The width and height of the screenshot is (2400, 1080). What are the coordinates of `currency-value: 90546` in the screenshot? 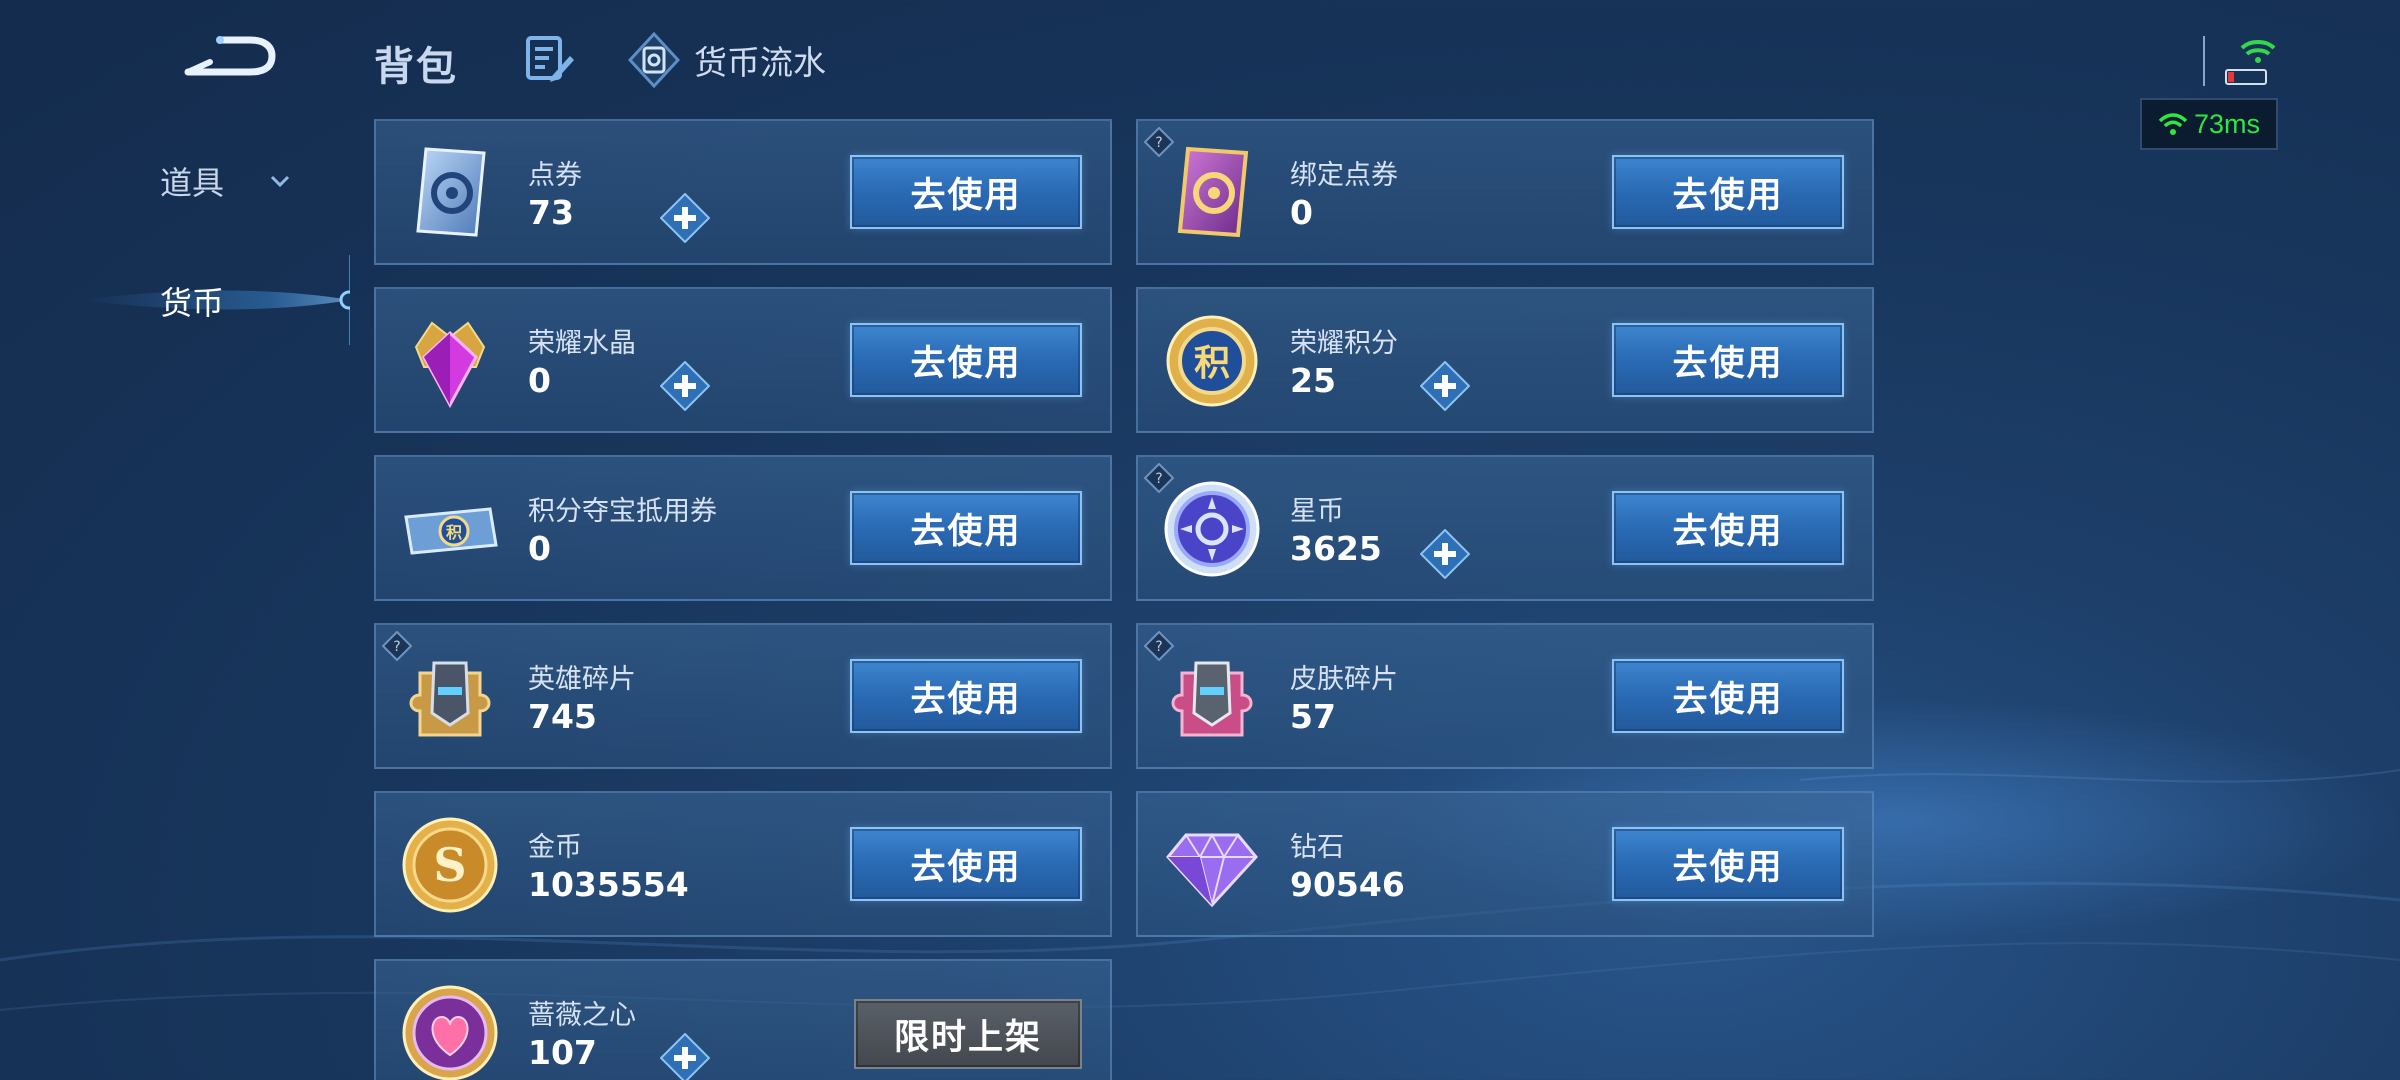 It's located at (1347, 884).